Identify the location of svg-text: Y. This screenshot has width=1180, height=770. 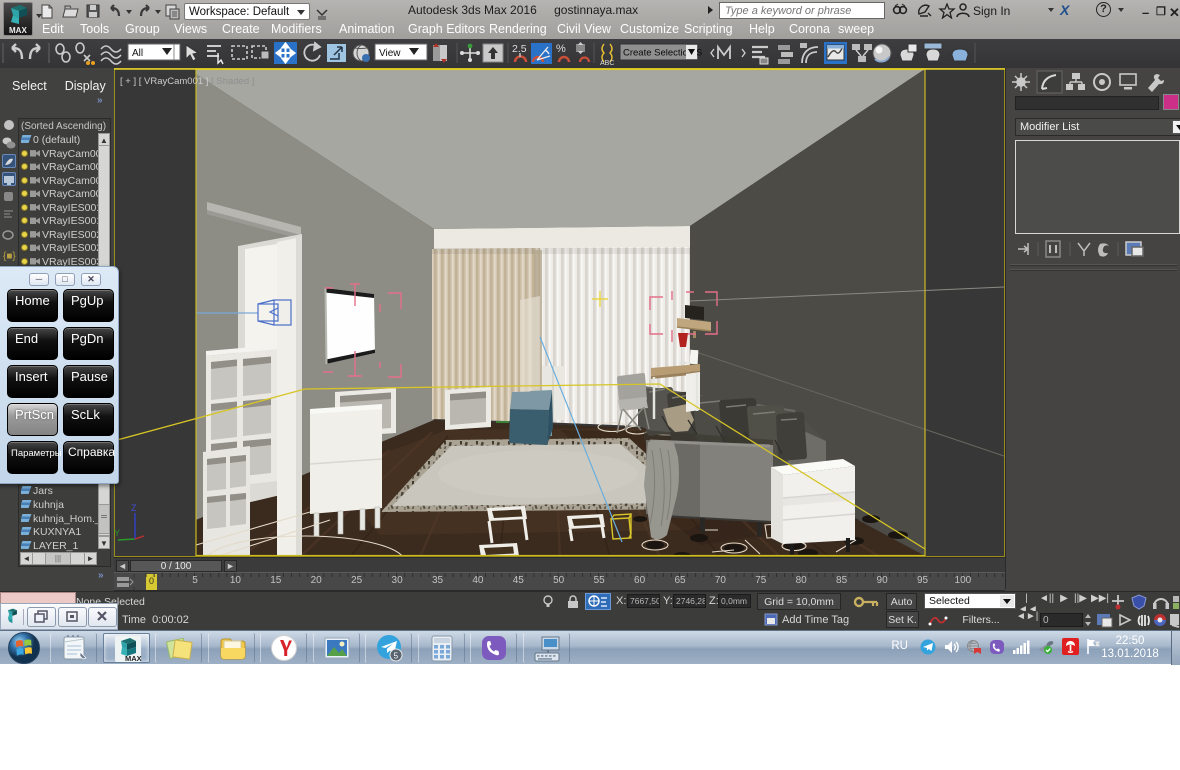
(117, 533).